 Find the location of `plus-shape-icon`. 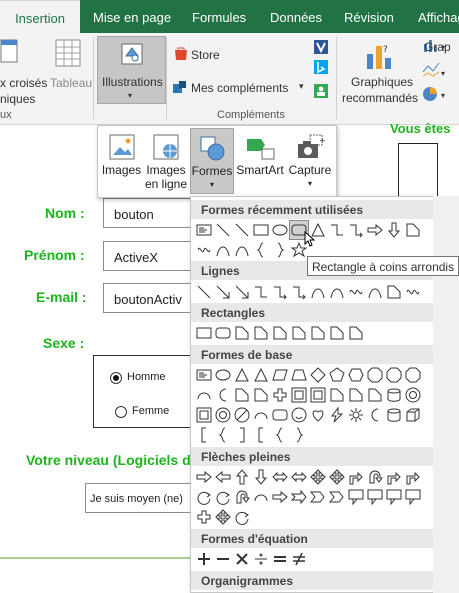

plus-shape-icon is located at coordinates (204, 559).